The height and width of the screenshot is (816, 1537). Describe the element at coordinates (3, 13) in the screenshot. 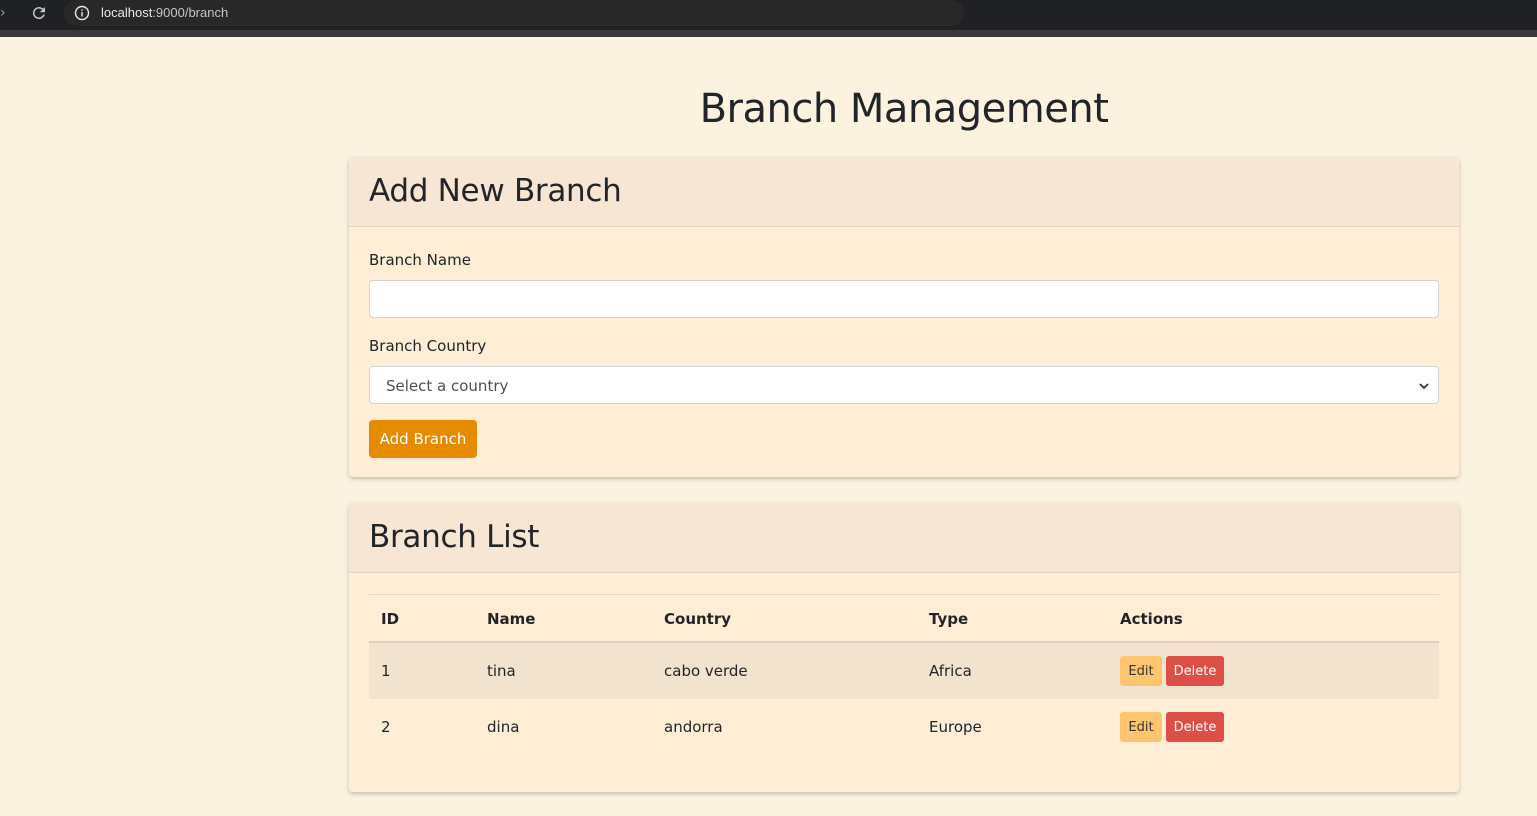

I see `forward-icon: ›` at that location.